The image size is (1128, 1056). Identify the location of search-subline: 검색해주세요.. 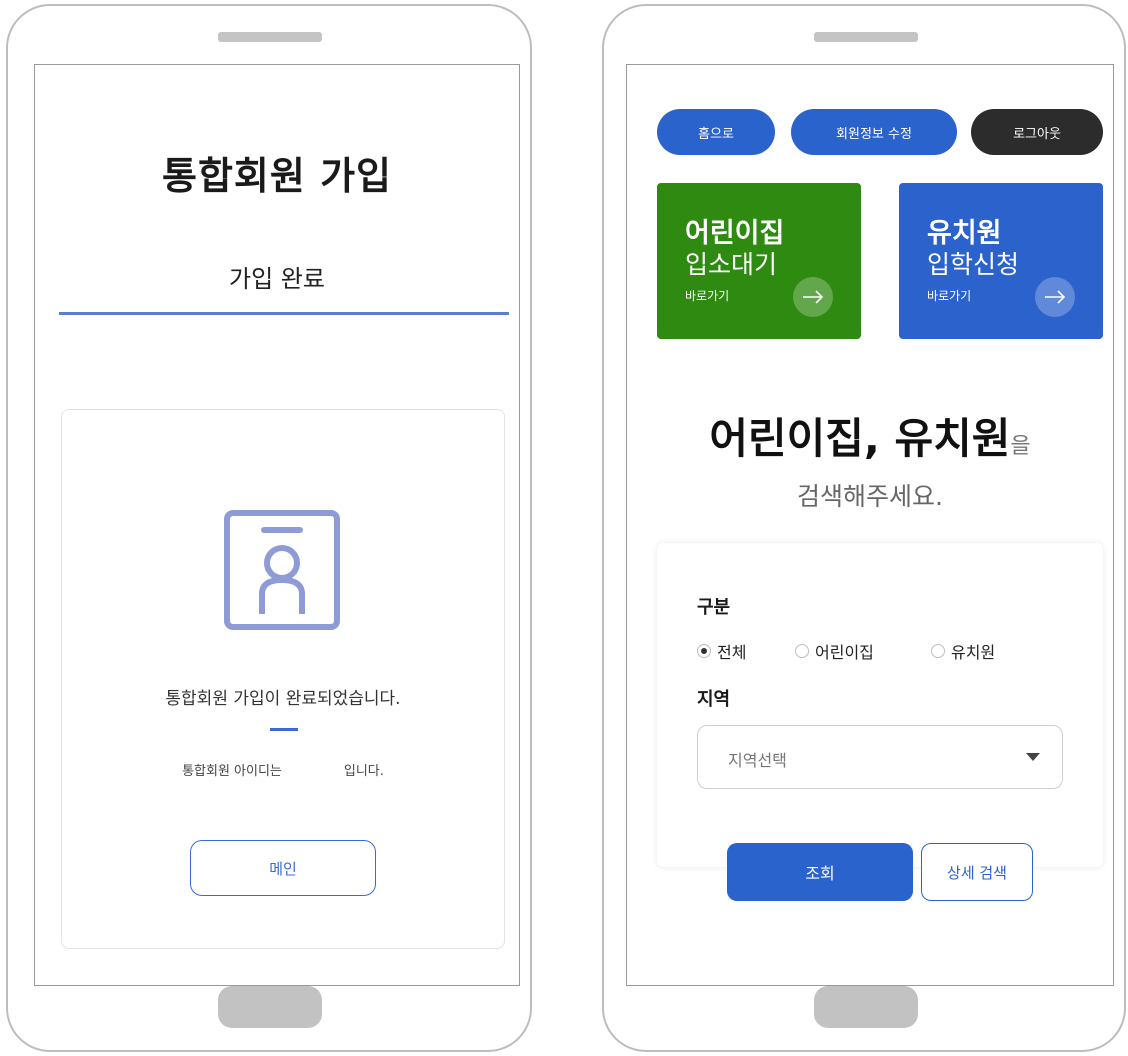
(870, 496).